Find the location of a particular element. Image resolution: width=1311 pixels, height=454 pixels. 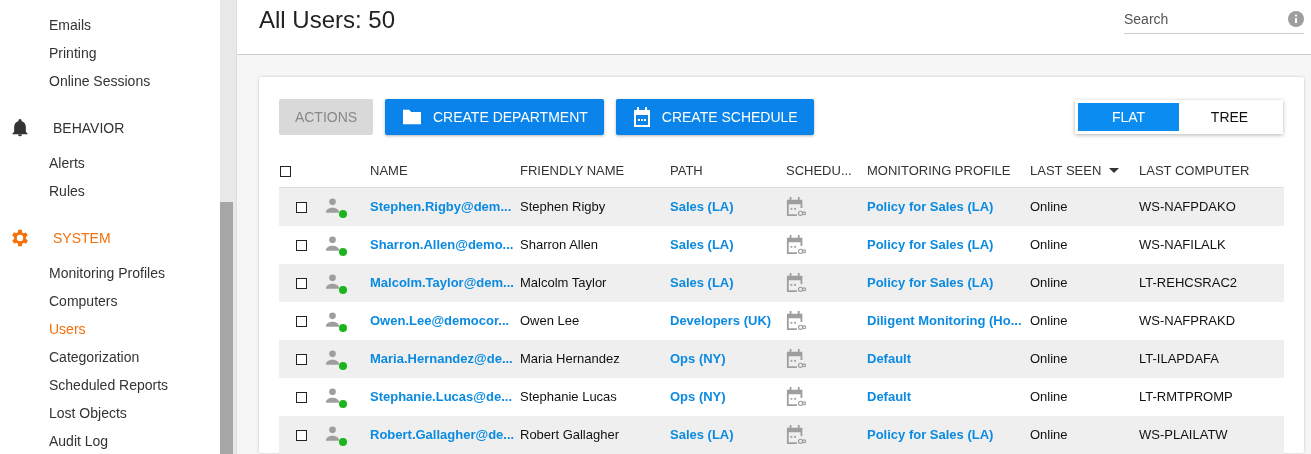

sort-caret-icon is located at coordinates (1114, 170).